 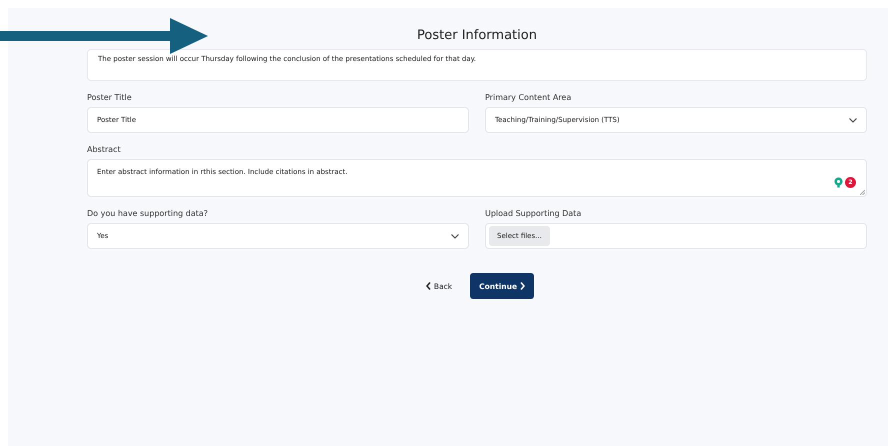 I want to click on page-title: Poster Information, so click(x=477, y=35).